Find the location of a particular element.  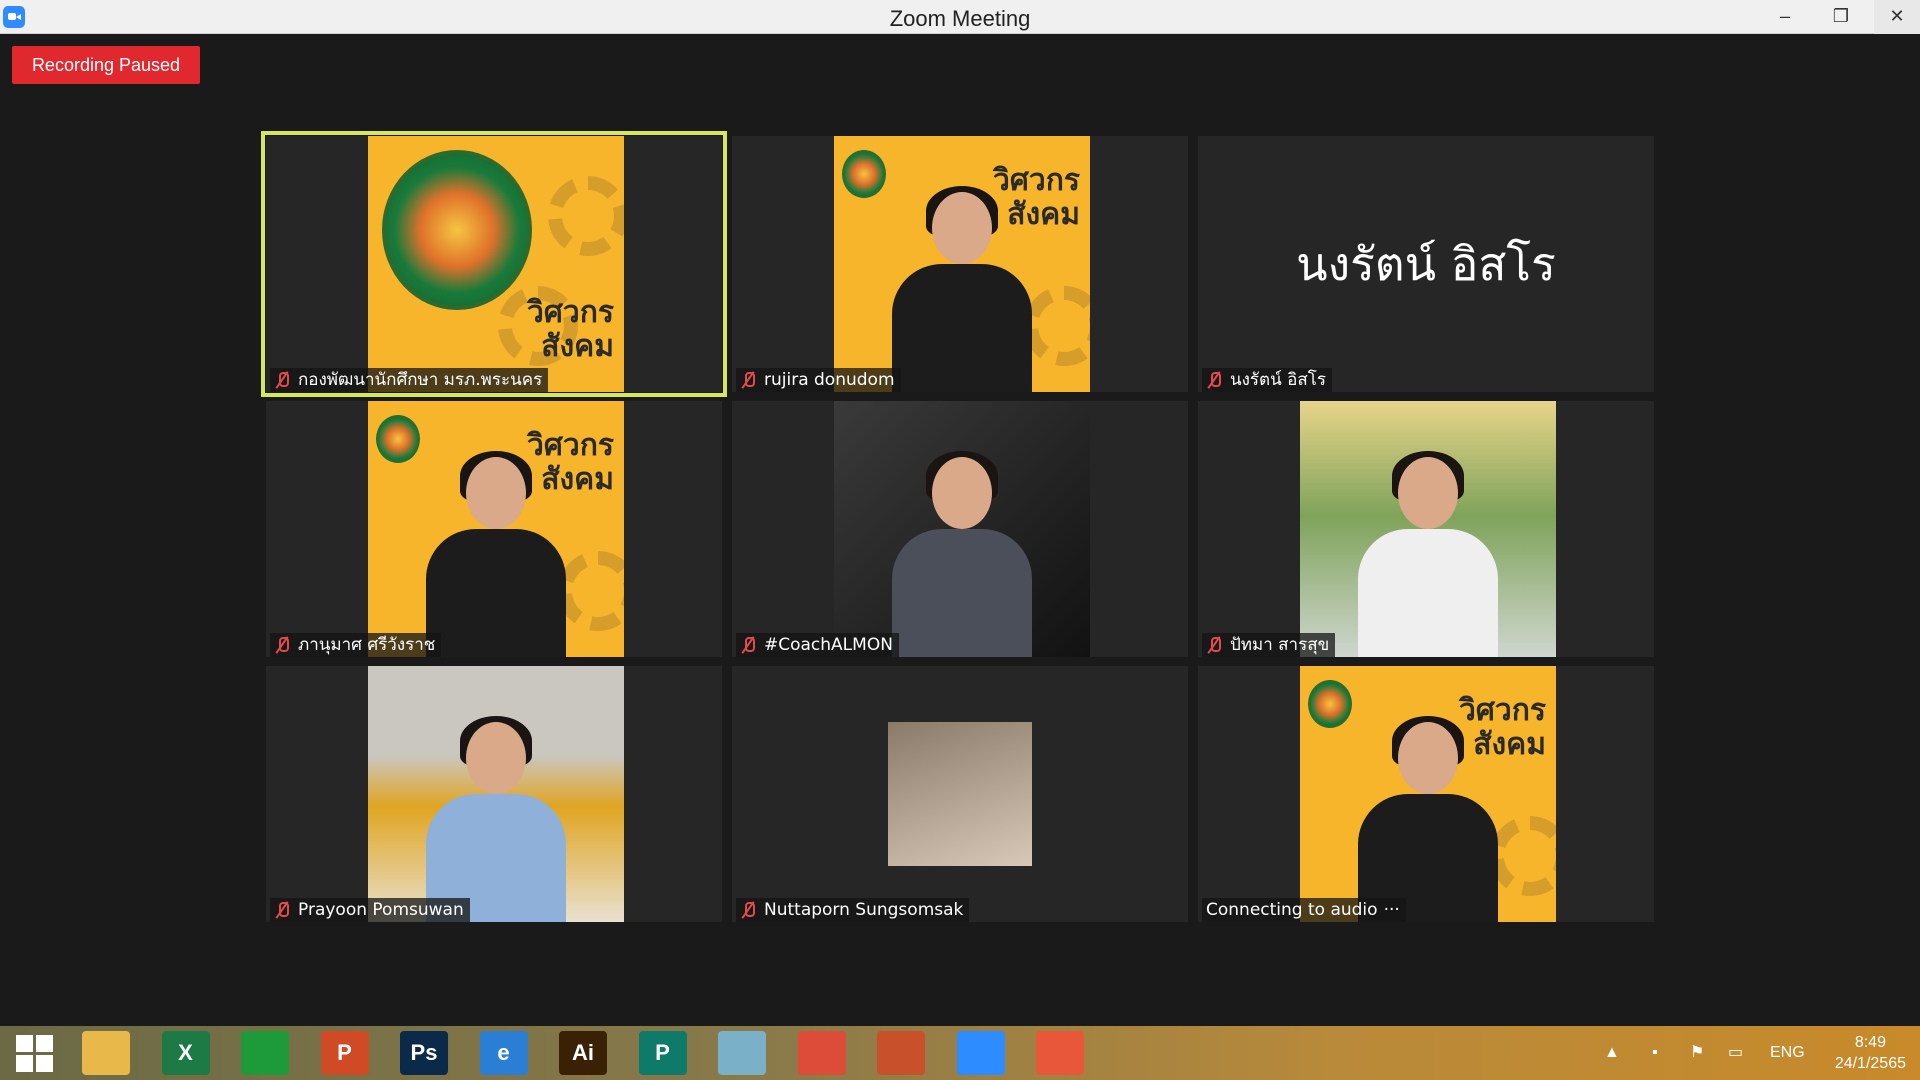

participant-display-name: นงรัตน์ อิสโร is located at coordinates (1426, 264).